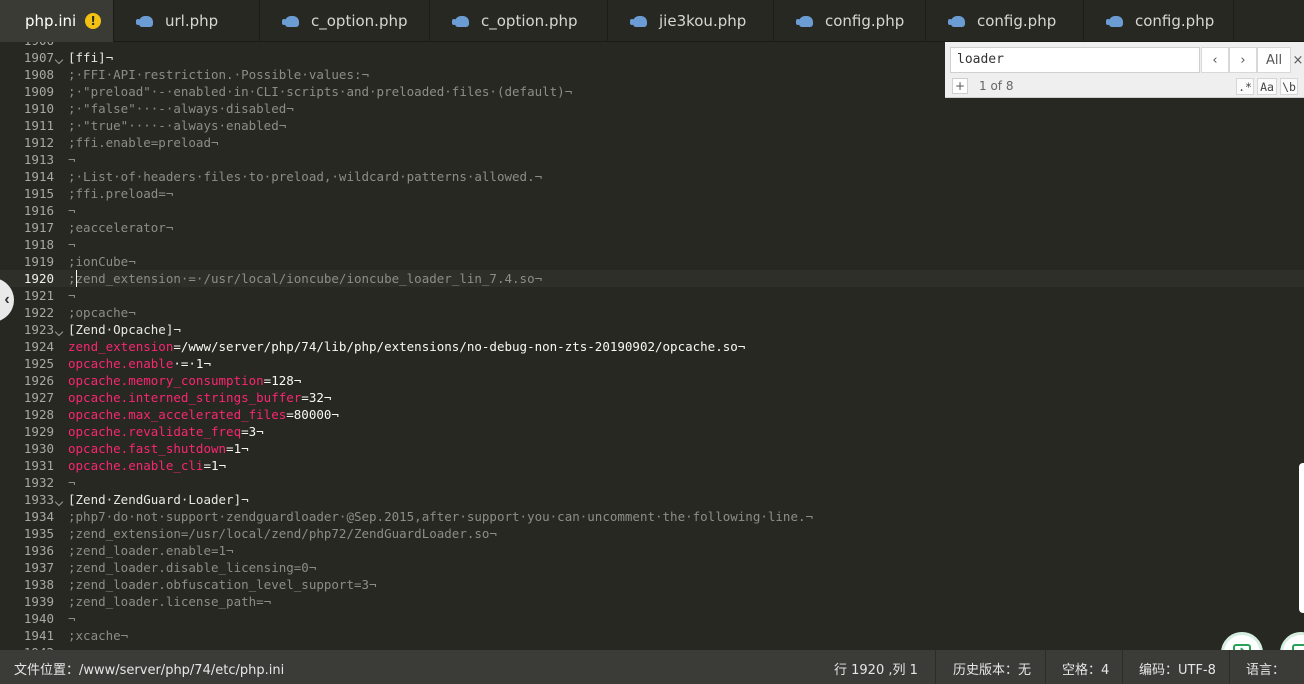 This screenshot has height=684, width=1304. I want to click on config-value: ·=·1¬, so click(192, 363).